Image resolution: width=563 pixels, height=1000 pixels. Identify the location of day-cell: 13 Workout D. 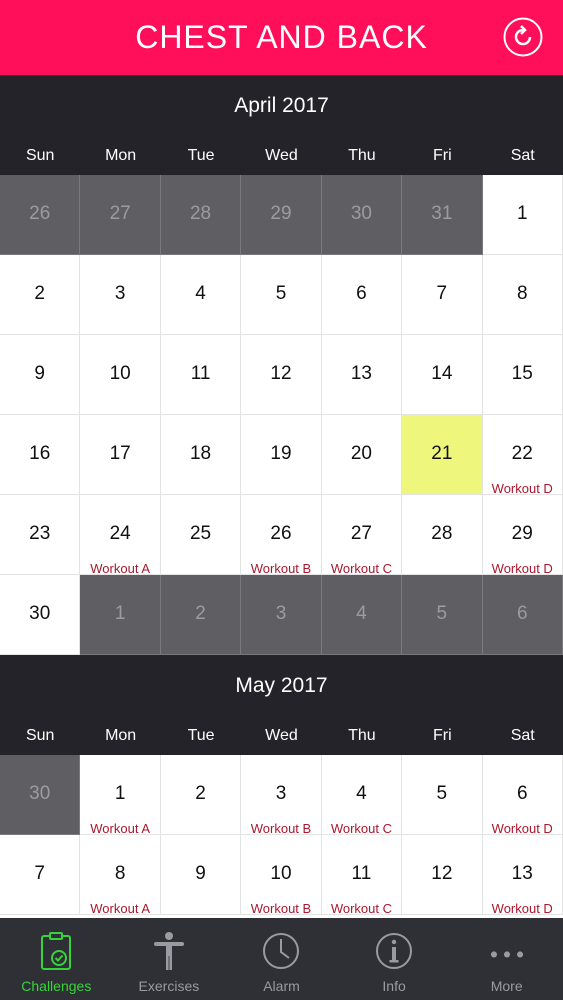
(522, 875).